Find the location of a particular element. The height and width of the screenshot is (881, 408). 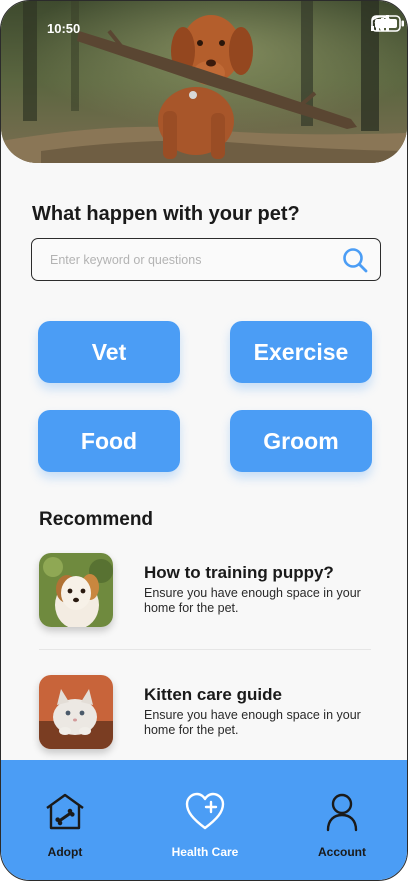

category-vet-button: Vet is located at coordinates (109, 352).